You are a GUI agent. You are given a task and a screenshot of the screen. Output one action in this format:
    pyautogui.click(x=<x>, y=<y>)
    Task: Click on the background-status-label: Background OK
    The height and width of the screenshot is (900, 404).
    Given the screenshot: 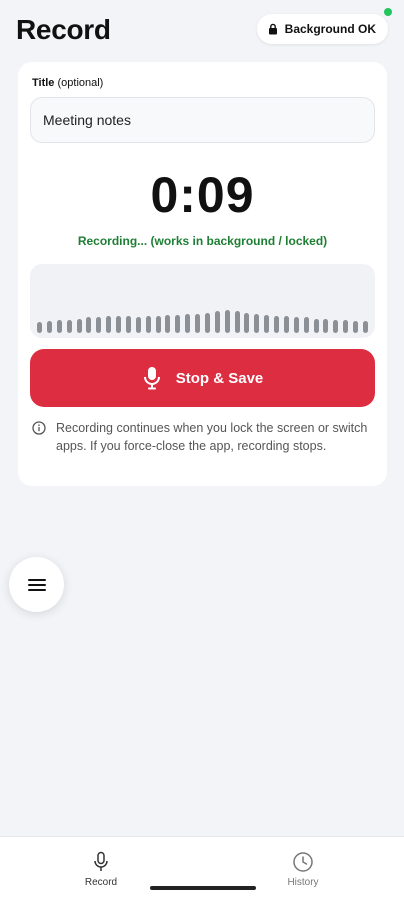 What is the action you would take?
    pyautogui.click(x=330, y=29)
    